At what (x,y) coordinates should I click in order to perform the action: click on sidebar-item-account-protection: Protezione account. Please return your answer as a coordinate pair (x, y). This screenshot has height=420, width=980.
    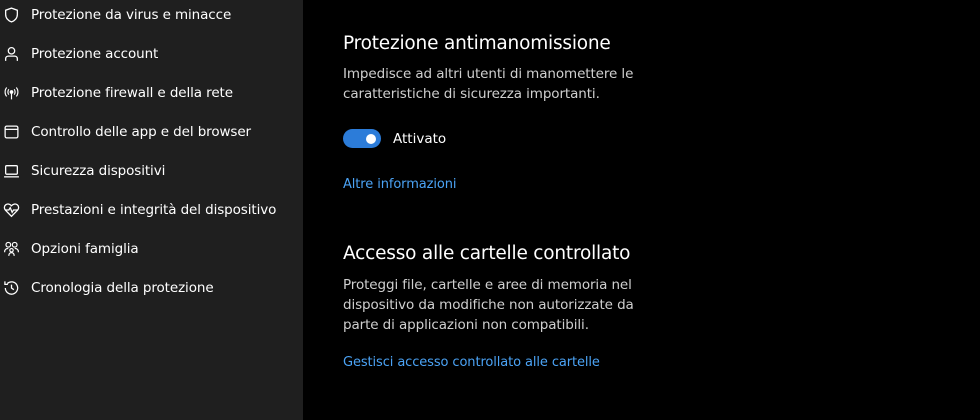
    Looking at the image, I should click on (151, 54).